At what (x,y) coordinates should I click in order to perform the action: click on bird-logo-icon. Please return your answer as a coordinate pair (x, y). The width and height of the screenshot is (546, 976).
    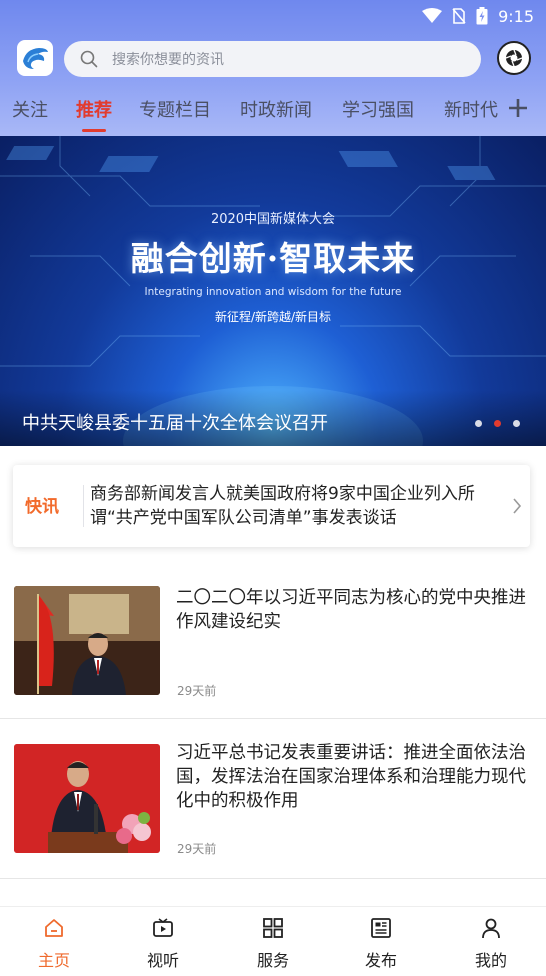
    Looking at the image, I should click on (35, 58).